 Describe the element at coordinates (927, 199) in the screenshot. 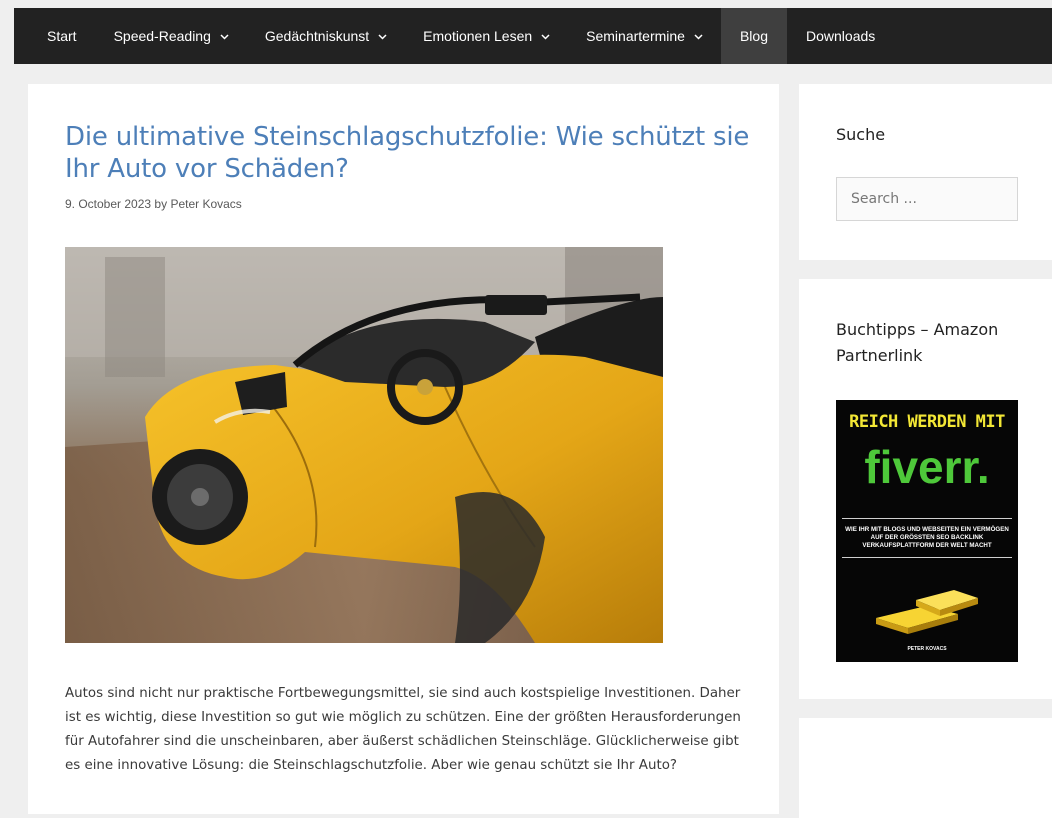

I see `search-input` at that location.